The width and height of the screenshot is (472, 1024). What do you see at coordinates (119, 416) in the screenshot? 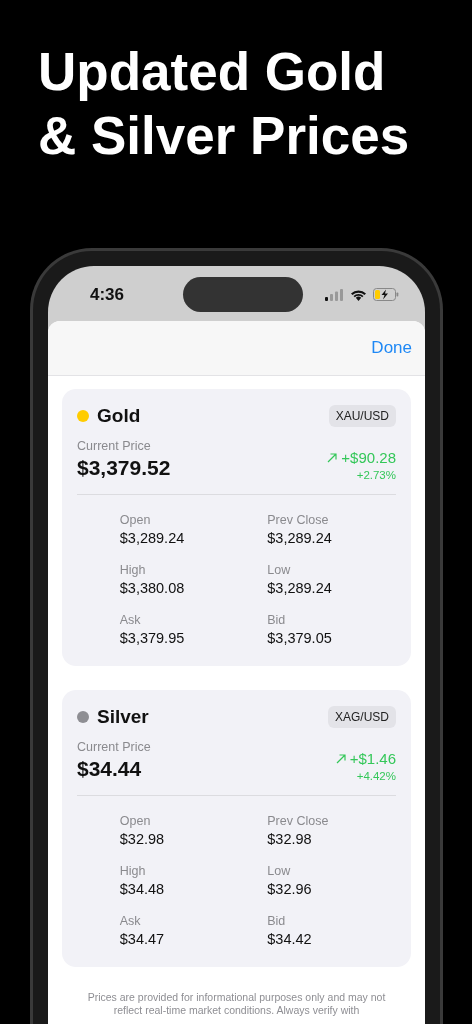
I see `metal-name: Gold` at bounding box center [119, 416].